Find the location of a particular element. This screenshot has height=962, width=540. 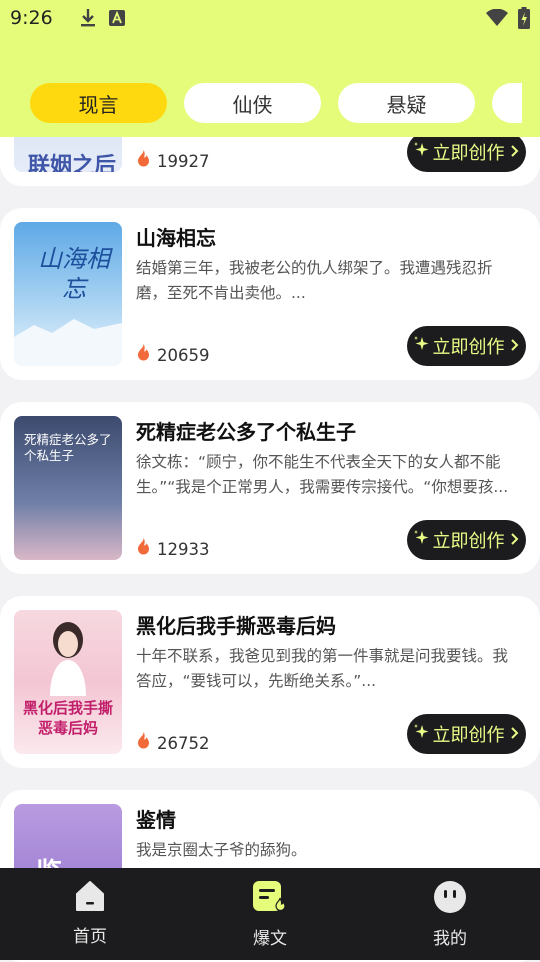

status-time: 9:26 is located at coordinates (31, 18).